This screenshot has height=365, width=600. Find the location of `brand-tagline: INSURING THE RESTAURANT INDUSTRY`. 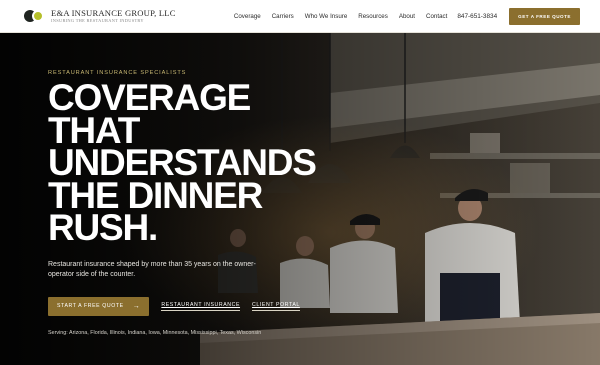

brand-tagline: INSURING THE RESTAURANT INDUSTRY is located at coordinates (97, 20).